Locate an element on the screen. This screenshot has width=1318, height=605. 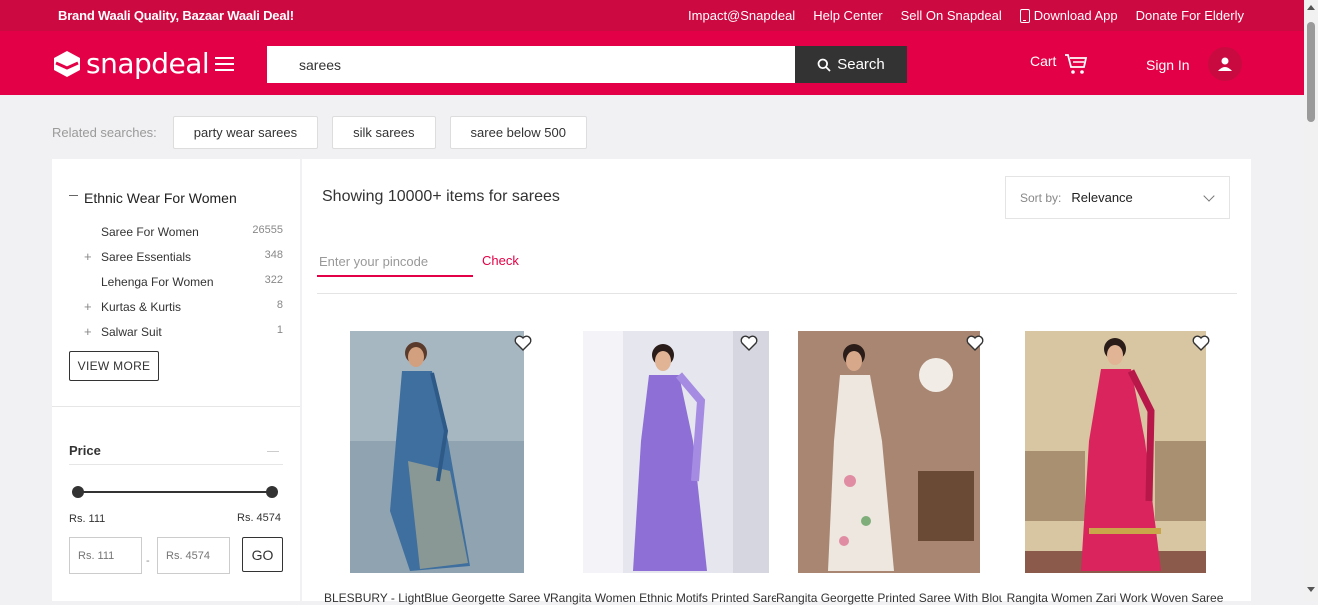
related-searches-label: Related searches: is located at coordinates (104, 132).